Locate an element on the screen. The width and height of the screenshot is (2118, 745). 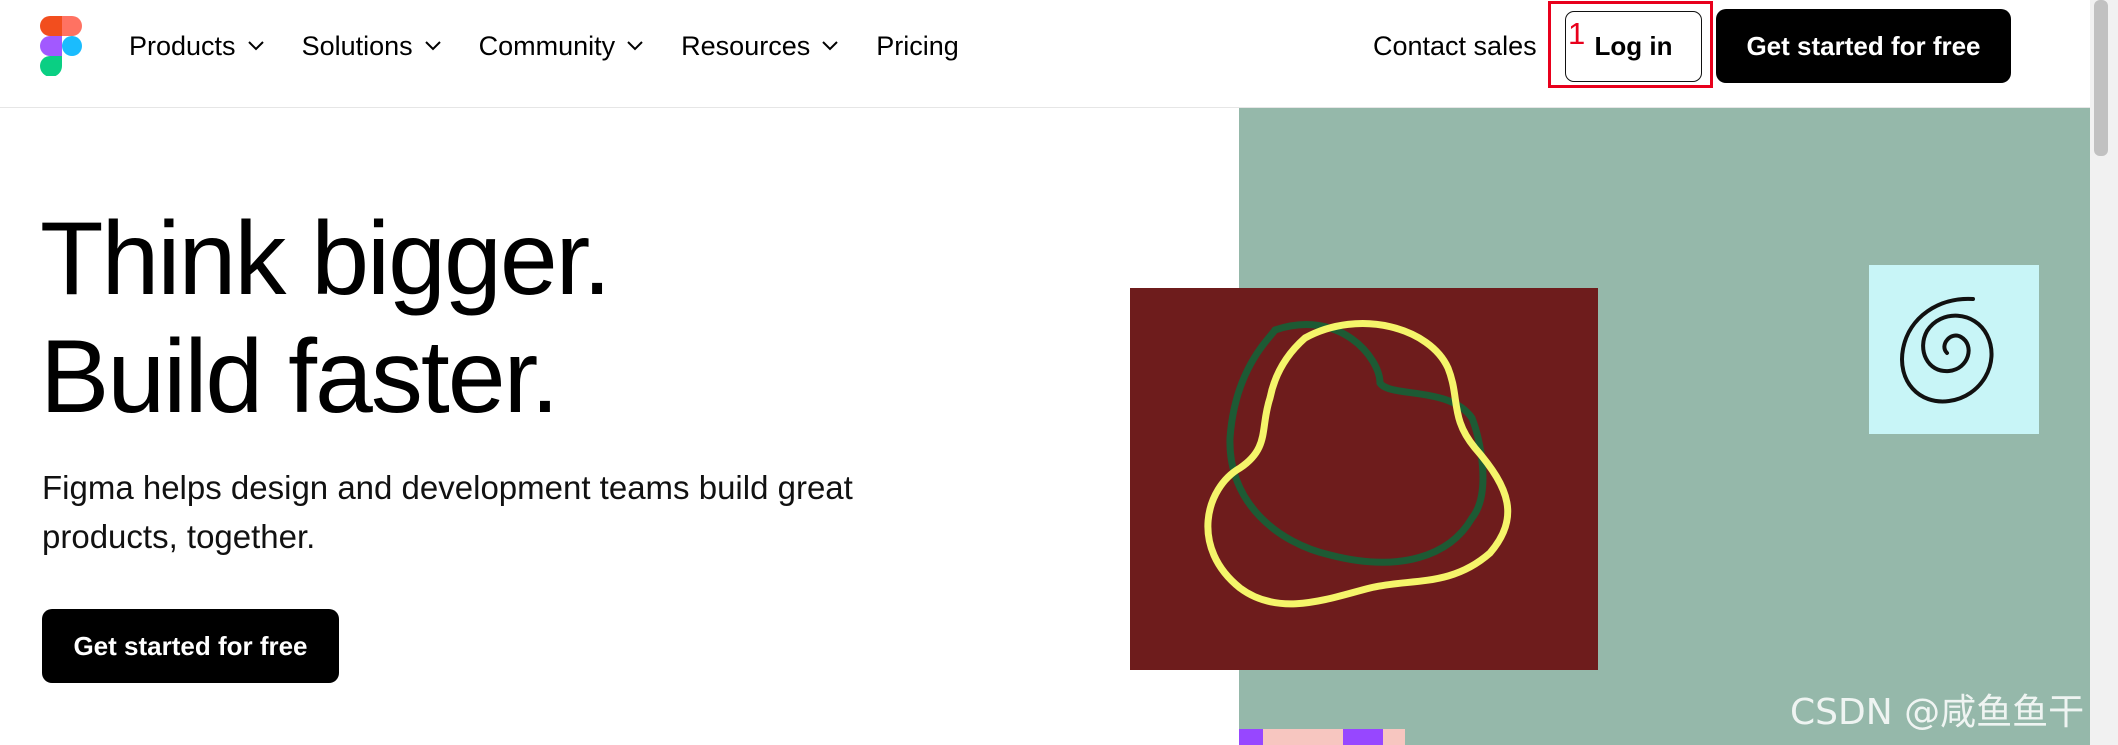
hero-title-line-2: Build faster. is located at coordinates (299, 377).